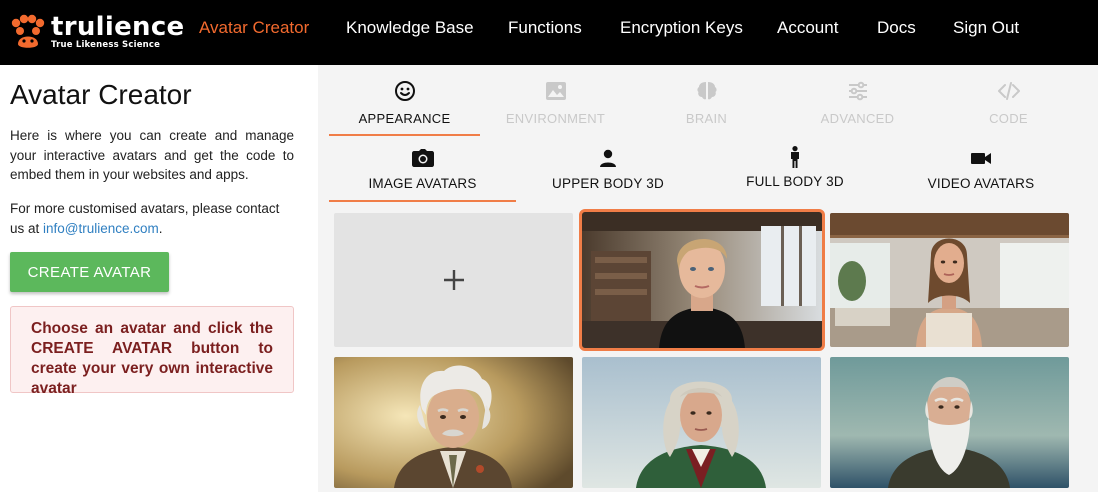 The height and width of the screenshot is (492, 1098). What do you see at coordinates (857, 91) in the screenshot?
I see `sliders-icon` at bounding box center [857, 91].